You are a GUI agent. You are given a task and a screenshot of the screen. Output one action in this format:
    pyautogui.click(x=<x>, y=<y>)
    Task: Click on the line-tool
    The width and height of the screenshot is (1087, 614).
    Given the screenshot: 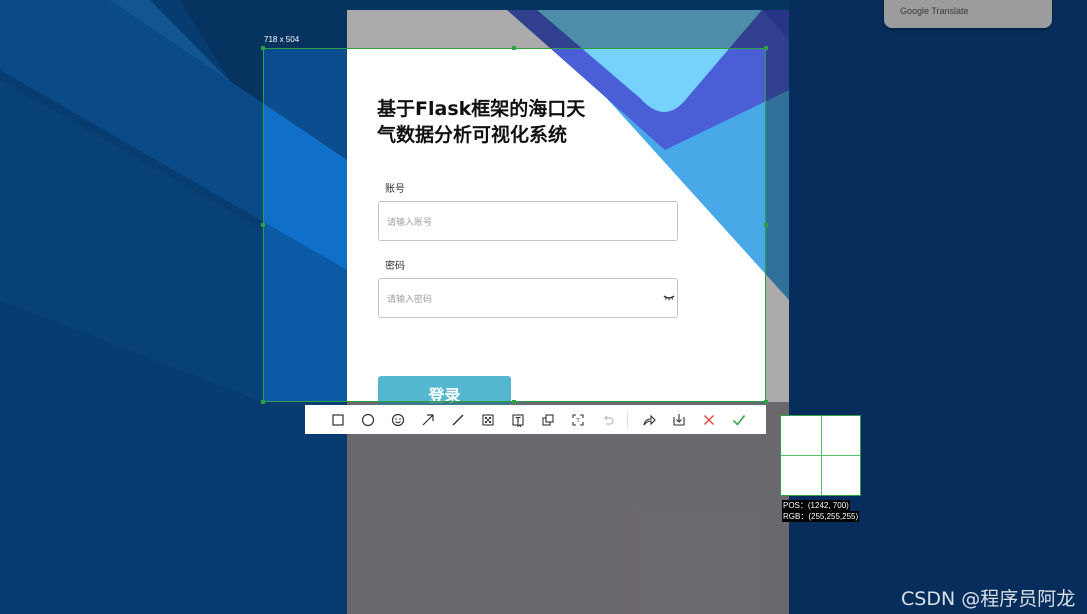 What is the action you would take?
    pyautogui.click(x=458, y=419)
    